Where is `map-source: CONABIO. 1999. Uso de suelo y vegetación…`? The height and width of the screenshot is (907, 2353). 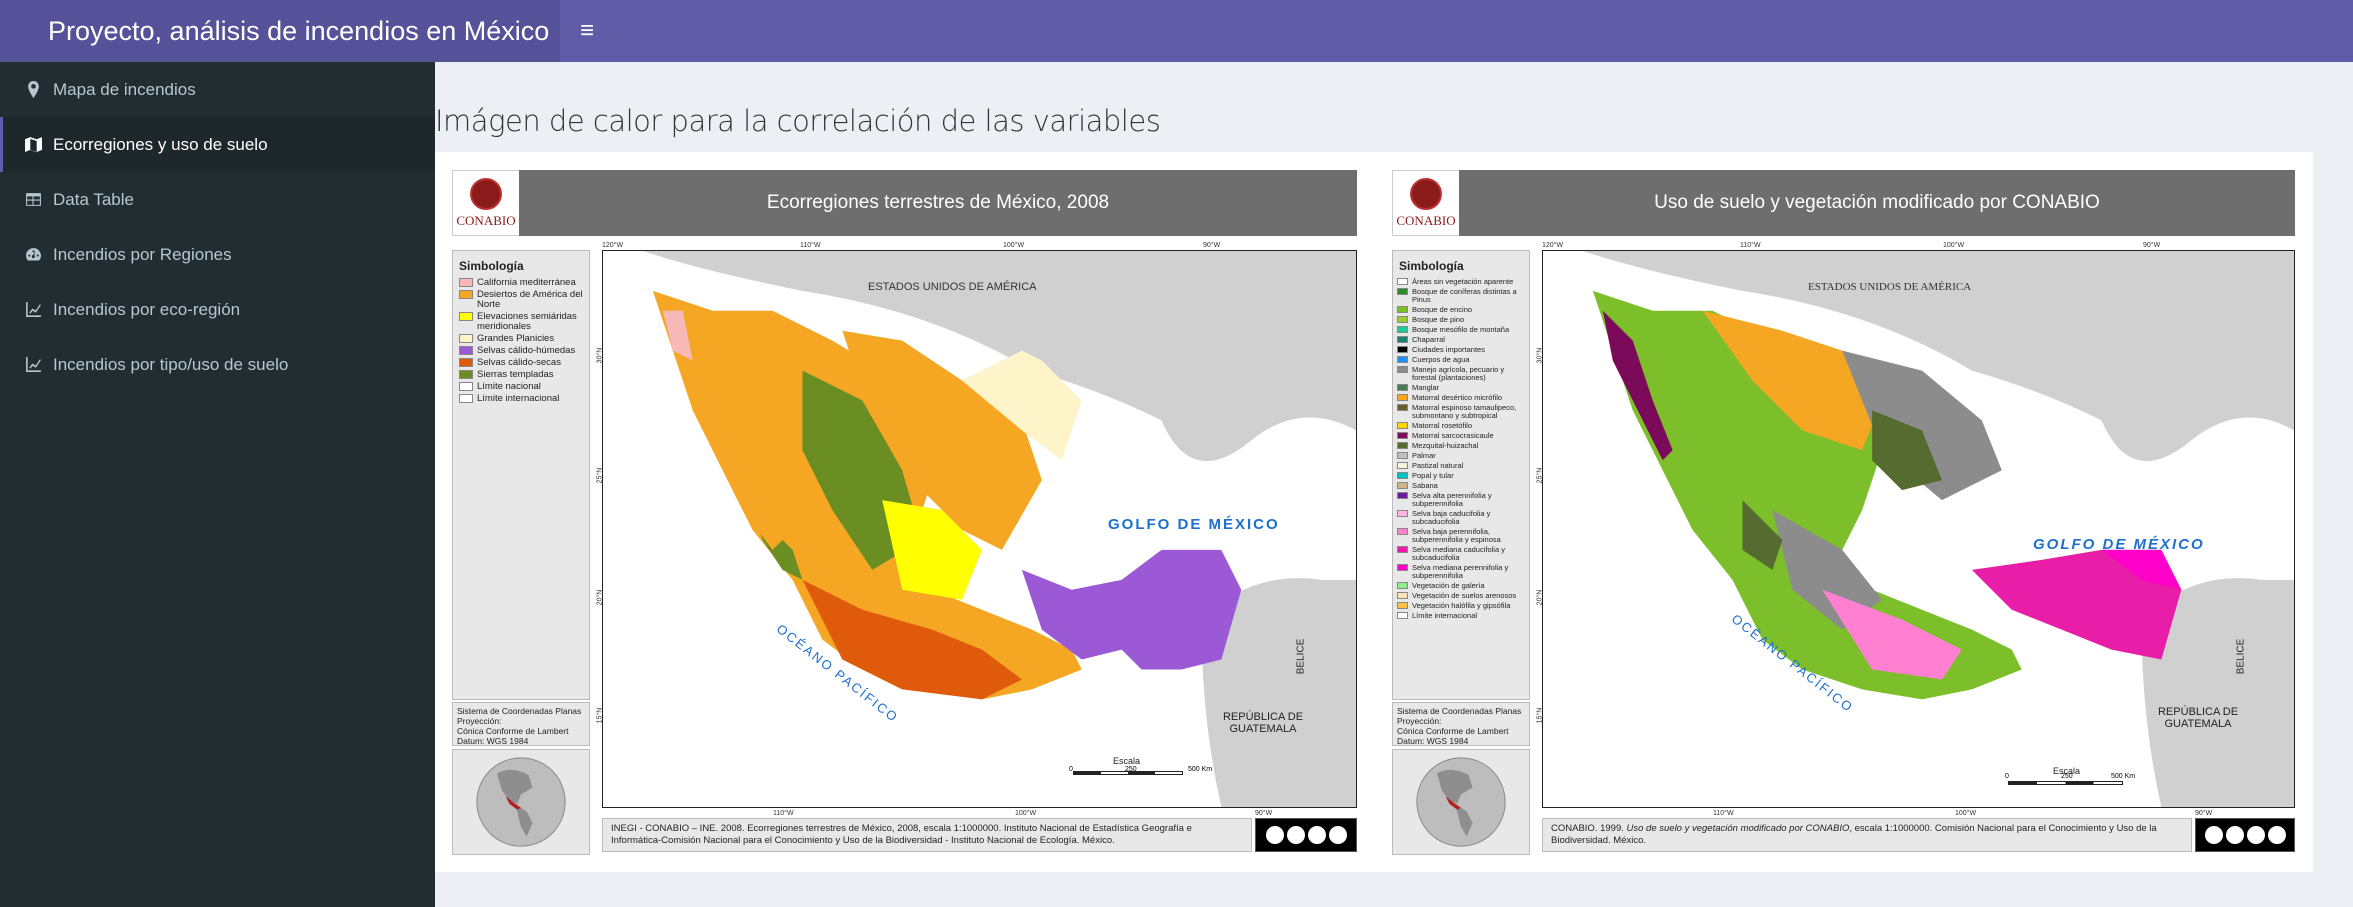 map-source: CONABIO. 1999. Uso de suelo y vegetación… is located at coordinates (1867, 835).